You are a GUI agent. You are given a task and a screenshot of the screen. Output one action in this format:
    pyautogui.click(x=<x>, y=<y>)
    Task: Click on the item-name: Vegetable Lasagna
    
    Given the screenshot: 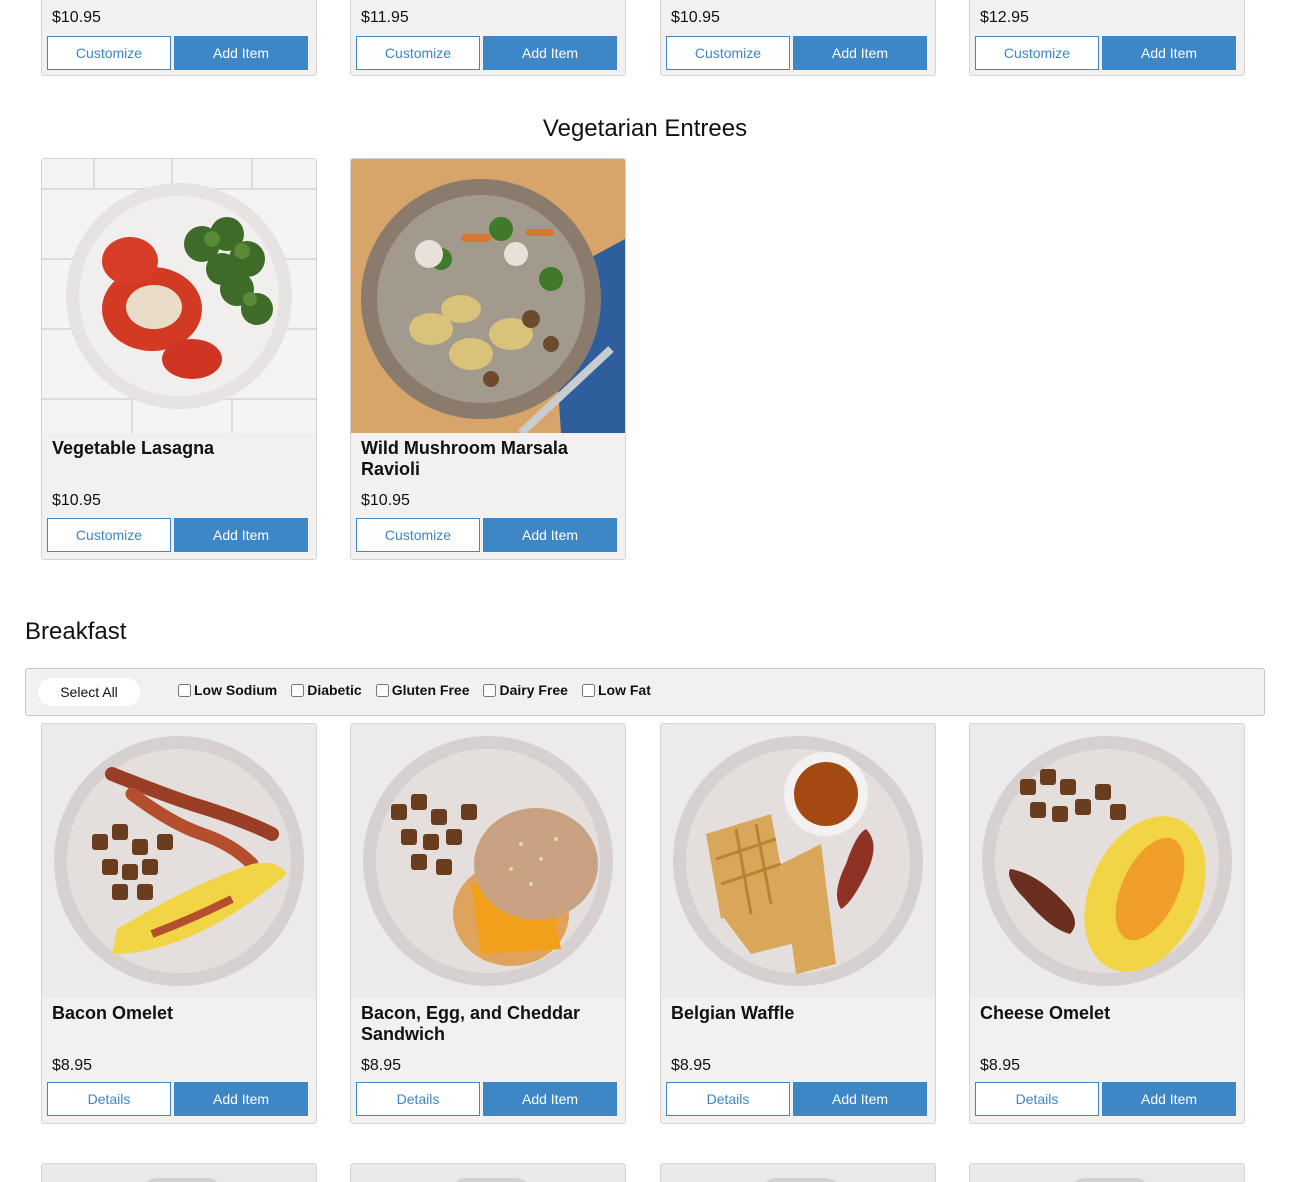 What is the action you would take?
    pyautogui.click(x=133, y=448)
    